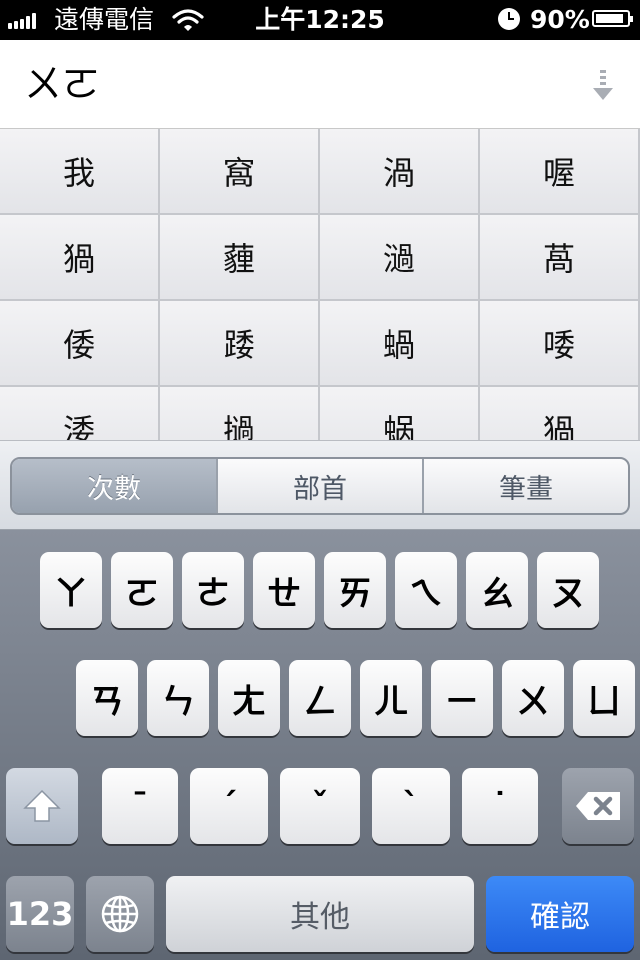  What do you see at coordinates (114, 486) in the screenshot?
I see `sort-by-frequency-segment: 次數` at bounding box center [114, 486].